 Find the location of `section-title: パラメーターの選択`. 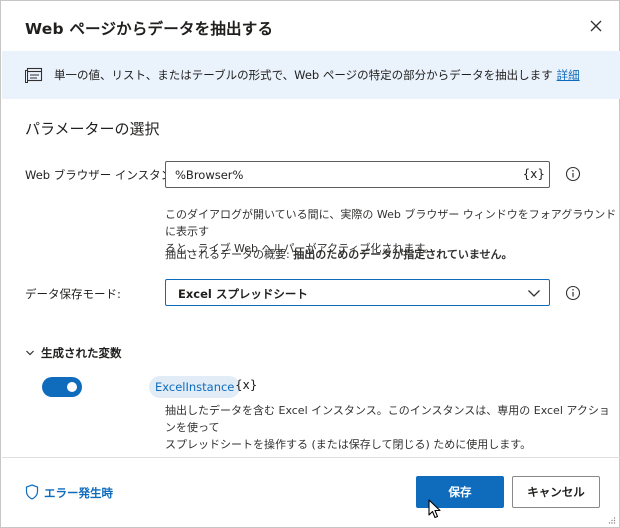

section-title: パラメーターの選択 is located at coordinates (92, 129).